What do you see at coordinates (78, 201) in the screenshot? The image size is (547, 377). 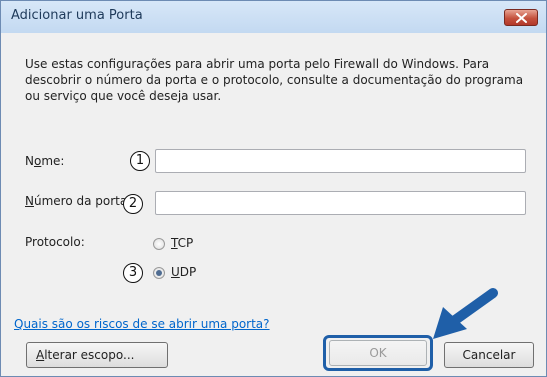 I see `port-number-label: Número da porta:` at bounding box center [78, 201].